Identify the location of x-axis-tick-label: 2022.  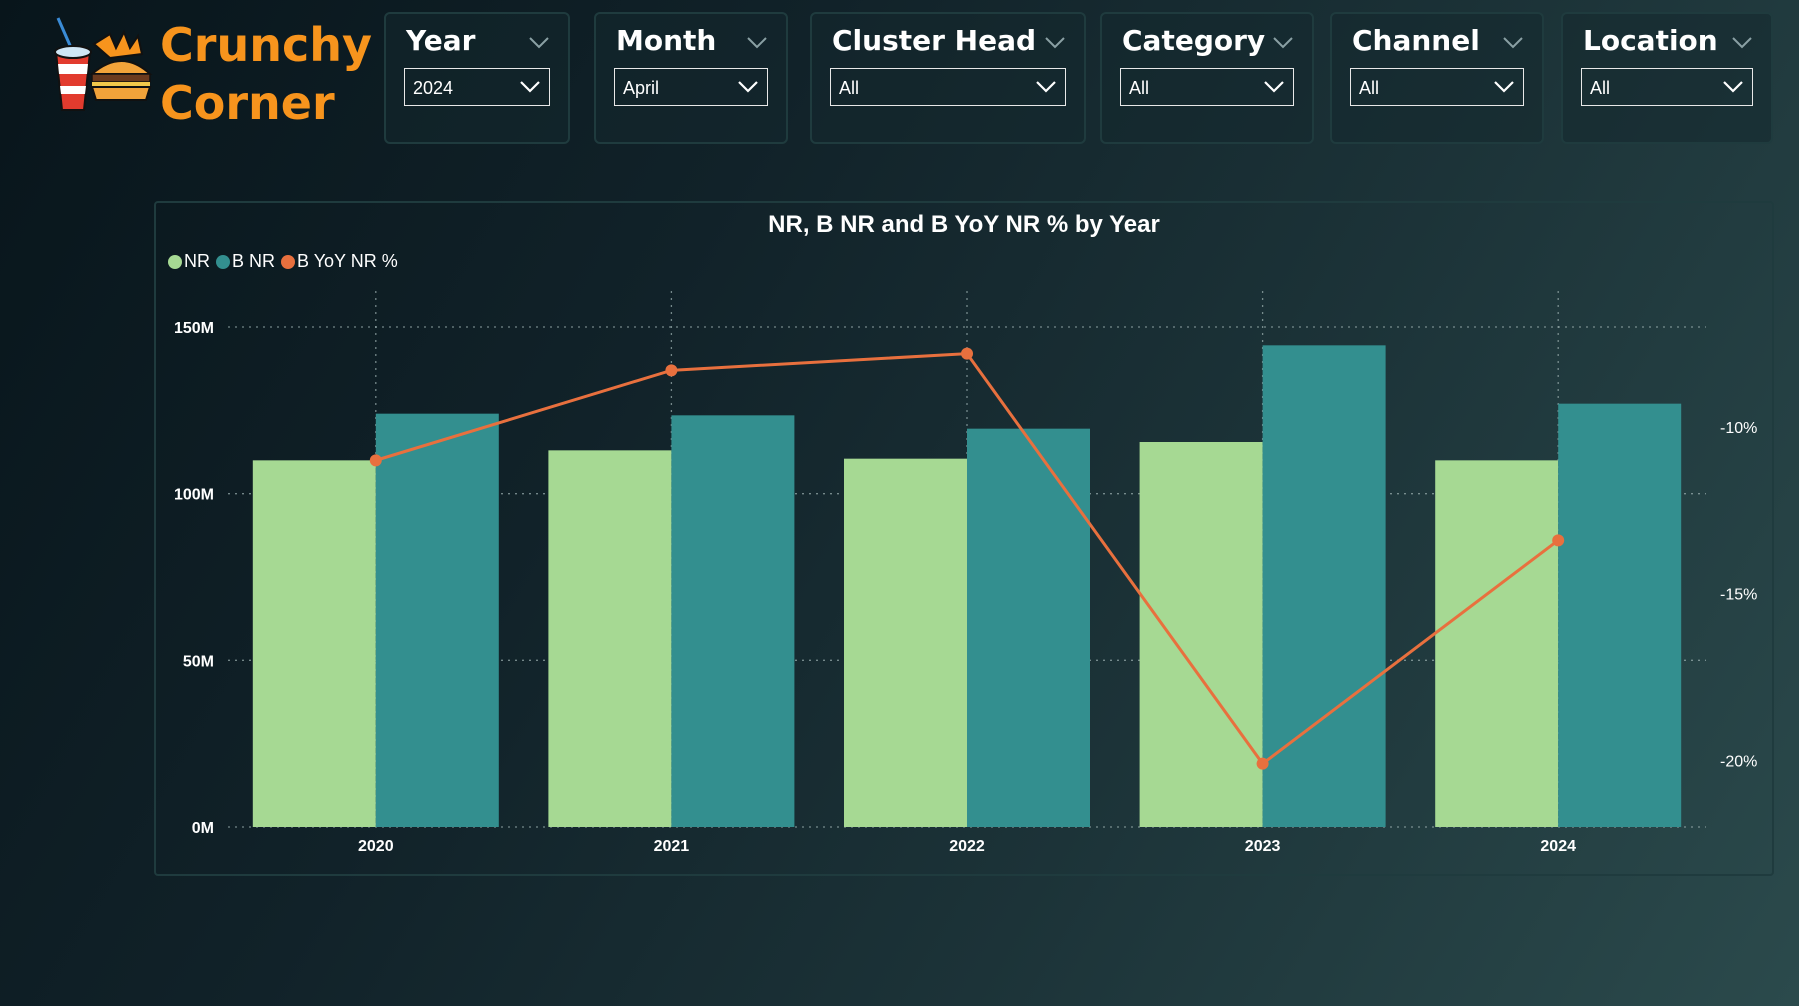
(967, 846).